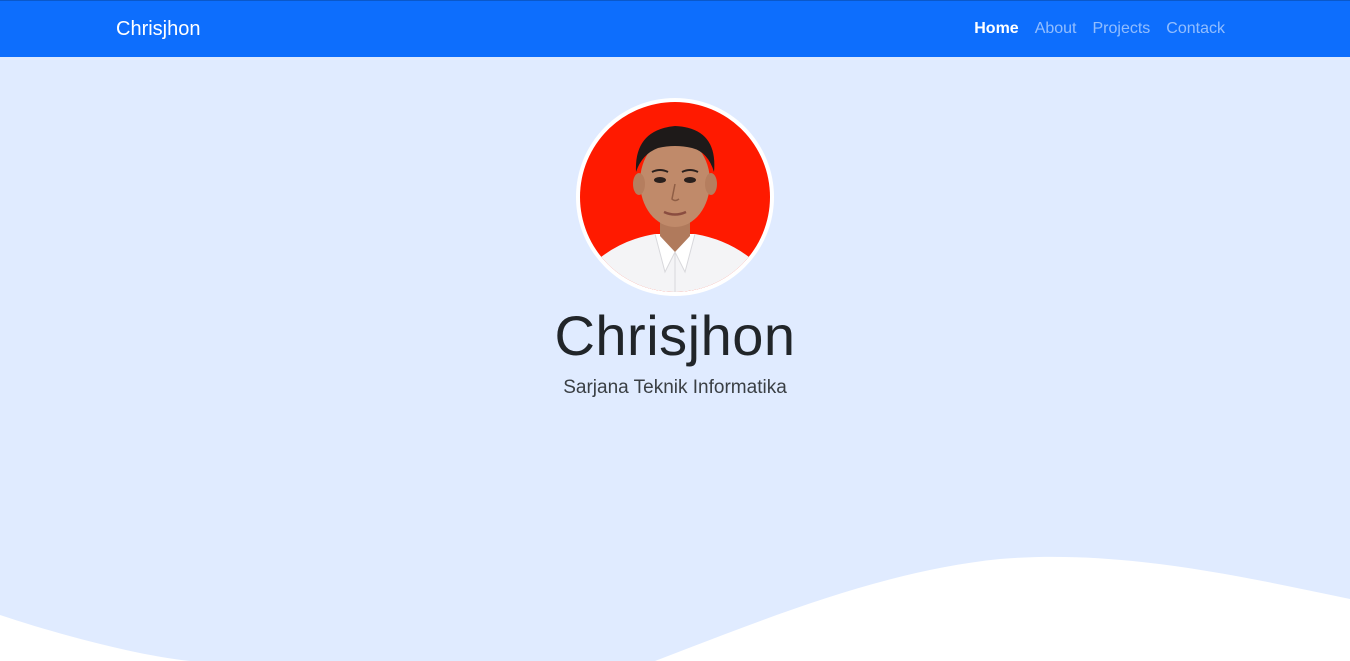 The width and height of the screenshot is (1350, 661). What do you see at coordinates (1122, 29) in the screenshot?
I see `nav-link-projects: Projects` at bounding box center [1122, 29].